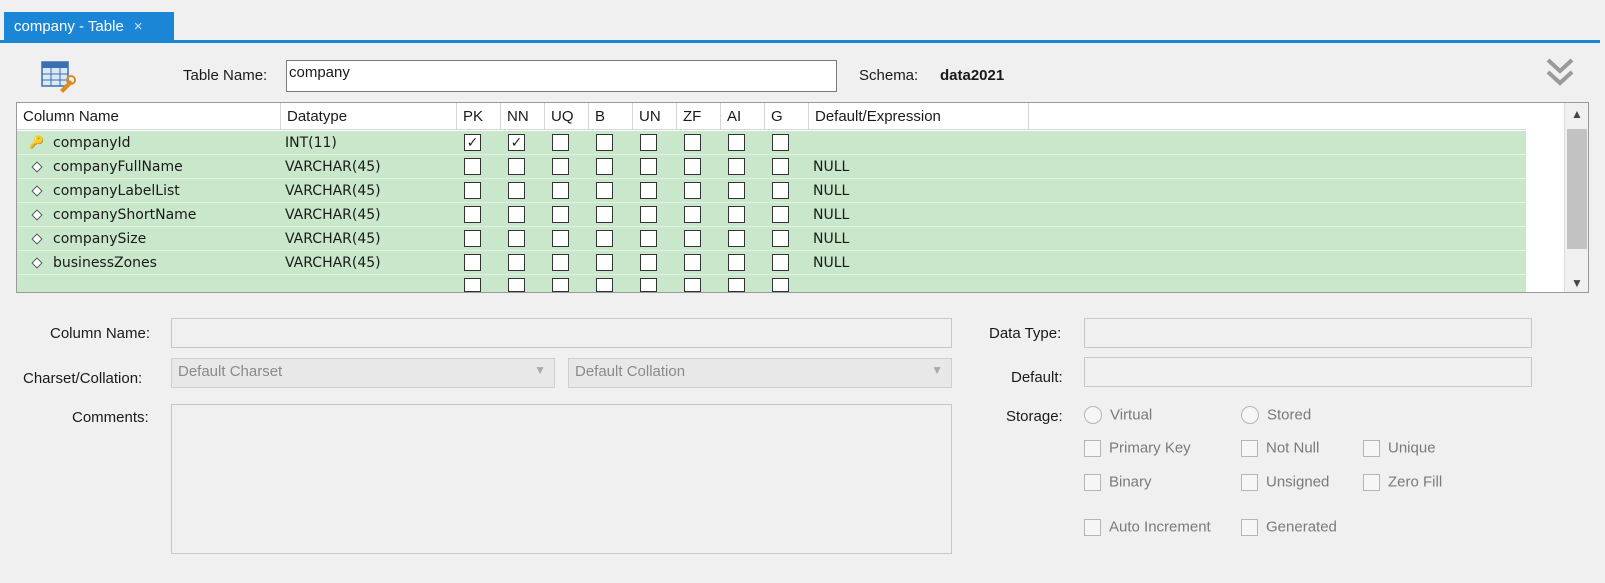 Image resolution: width=1605 pixels, height=583 pixels. Describe the element at coordinates (1280, 448) in the screenshot. I see `not-null-checkbox: Not Null` at that location.